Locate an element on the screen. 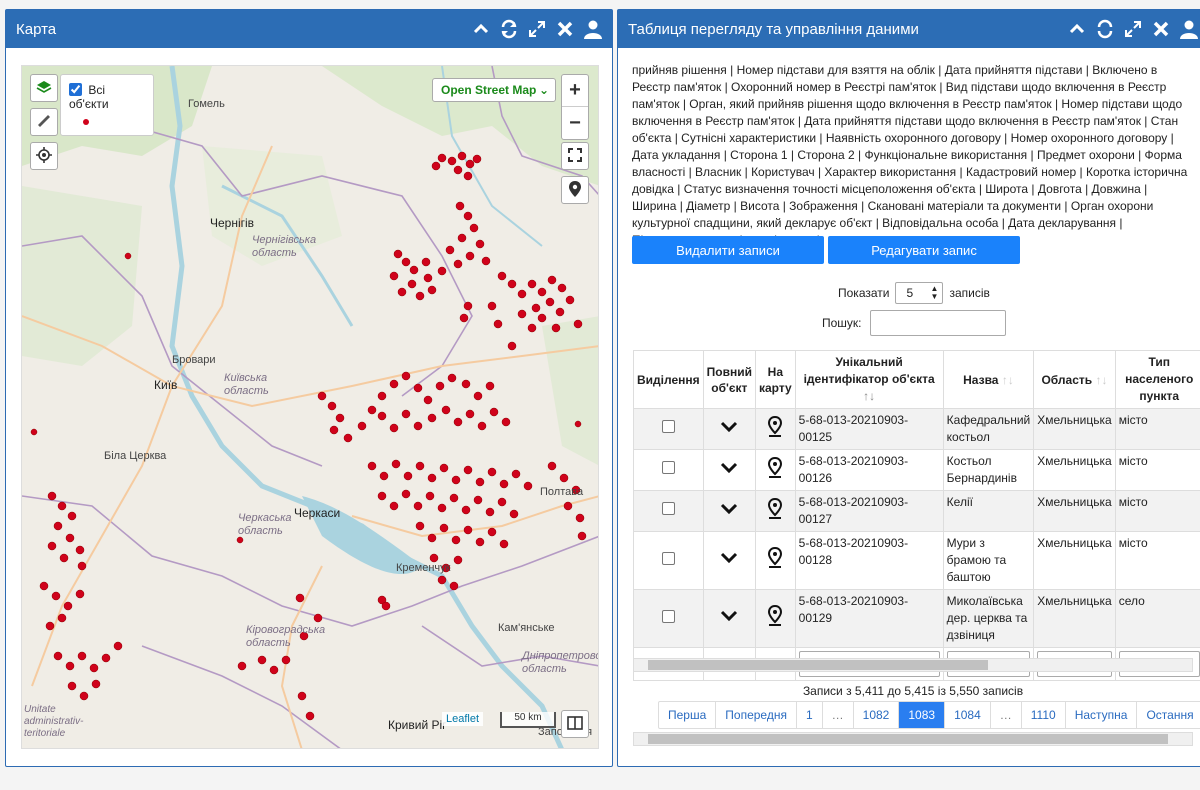 The width and height of the screenshot is (1200, 790). base-layer-select: Open Street Map ⌄ is located at coordinates (494, 90).